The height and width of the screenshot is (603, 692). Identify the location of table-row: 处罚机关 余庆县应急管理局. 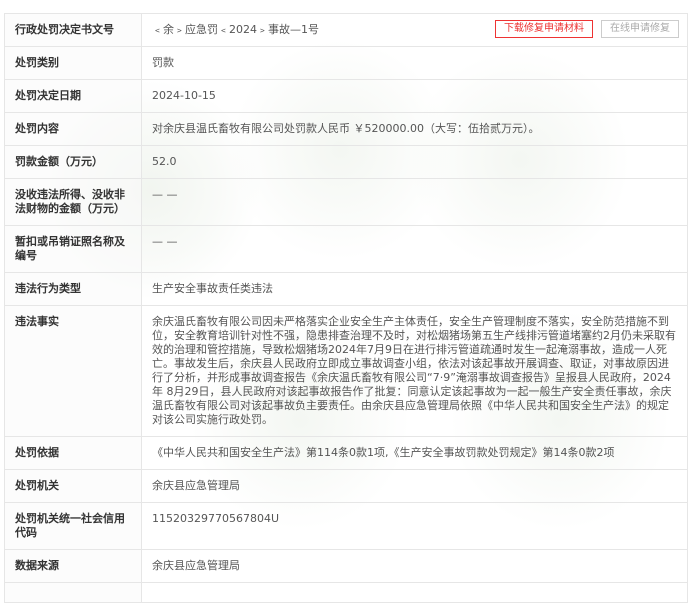
(346, 486).